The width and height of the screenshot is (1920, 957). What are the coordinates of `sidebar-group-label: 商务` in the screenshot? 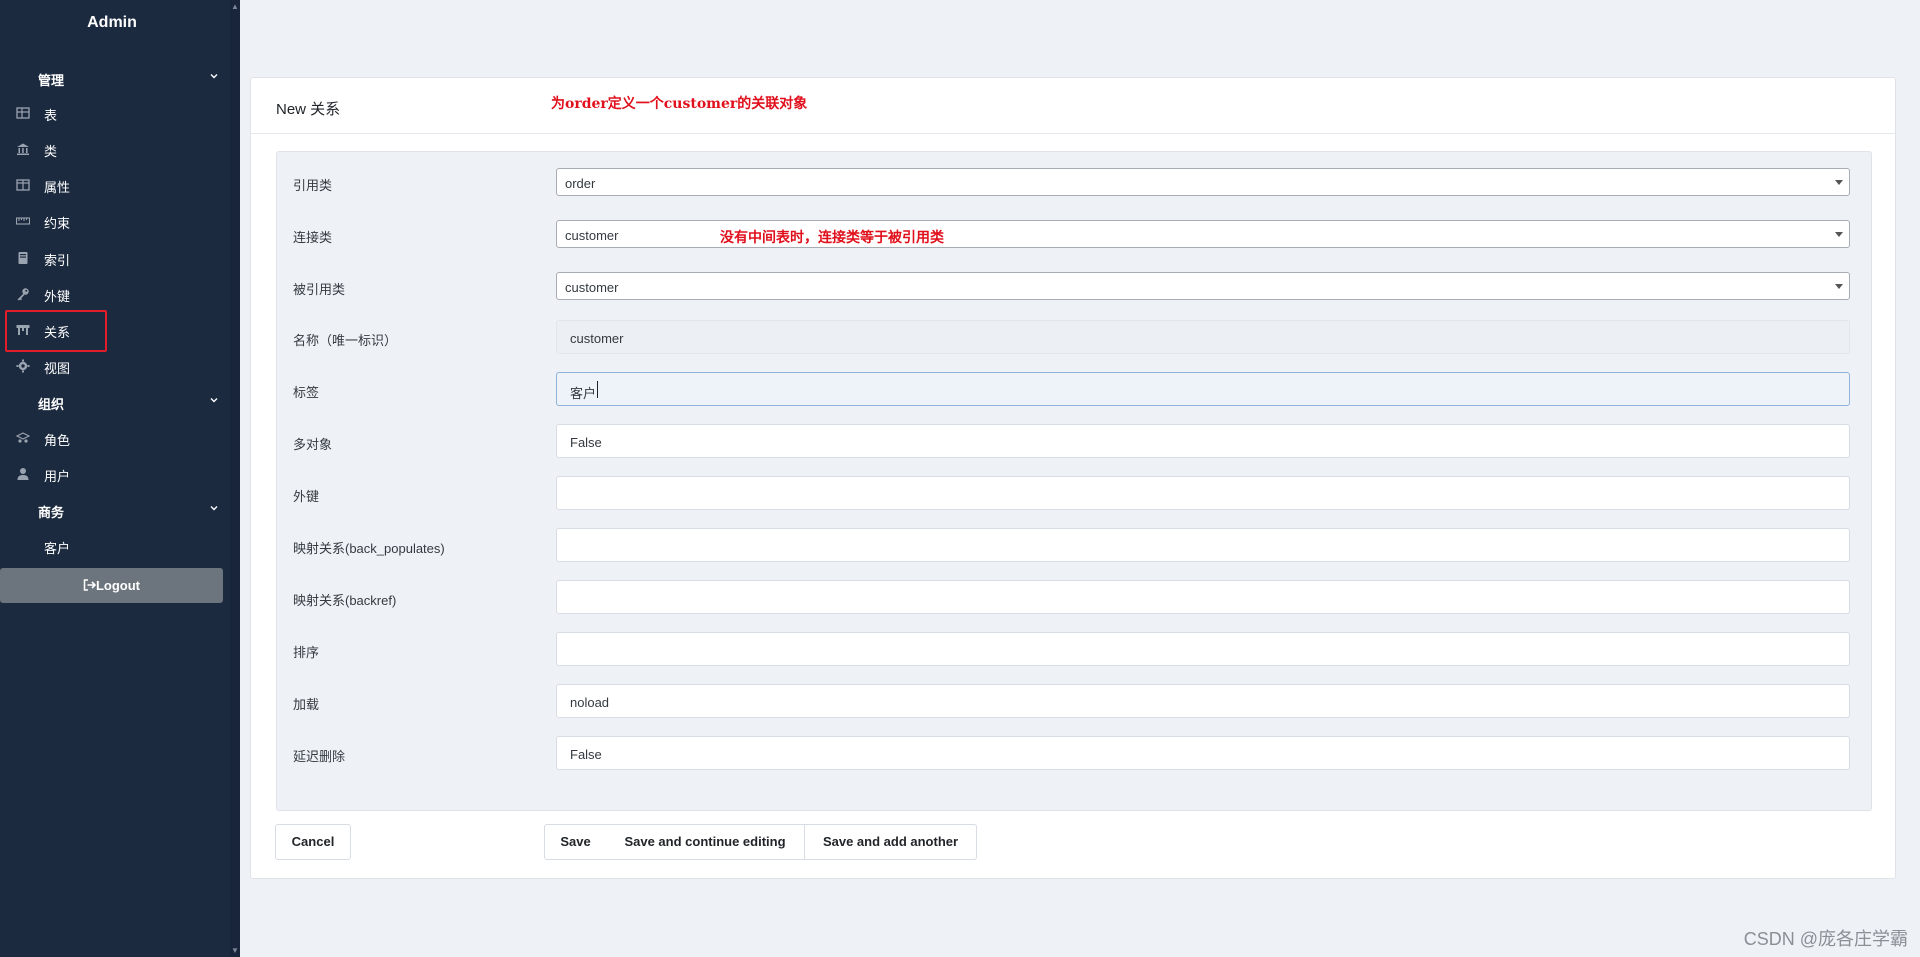 It's located at (51, 512).